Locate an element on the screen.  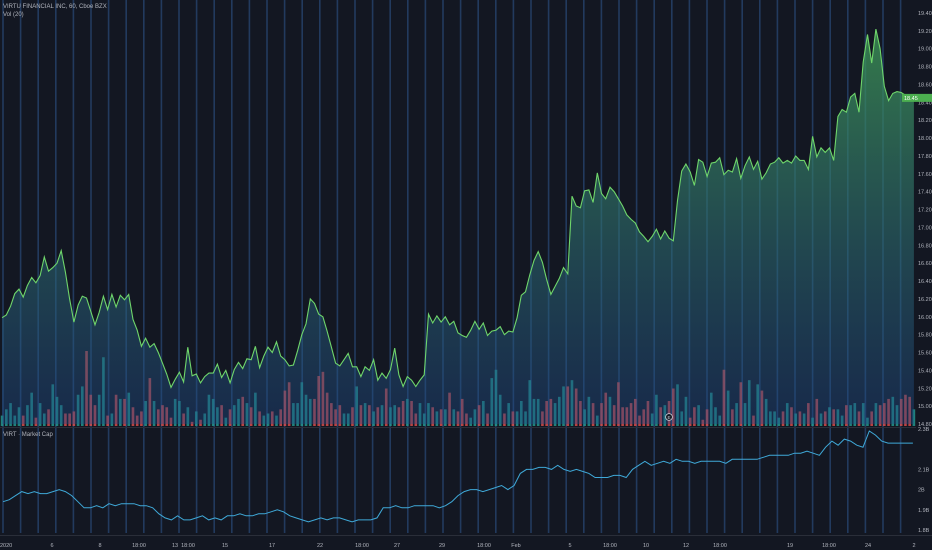
price-tick-label: 17.40 is located at coordinates (925, 193).